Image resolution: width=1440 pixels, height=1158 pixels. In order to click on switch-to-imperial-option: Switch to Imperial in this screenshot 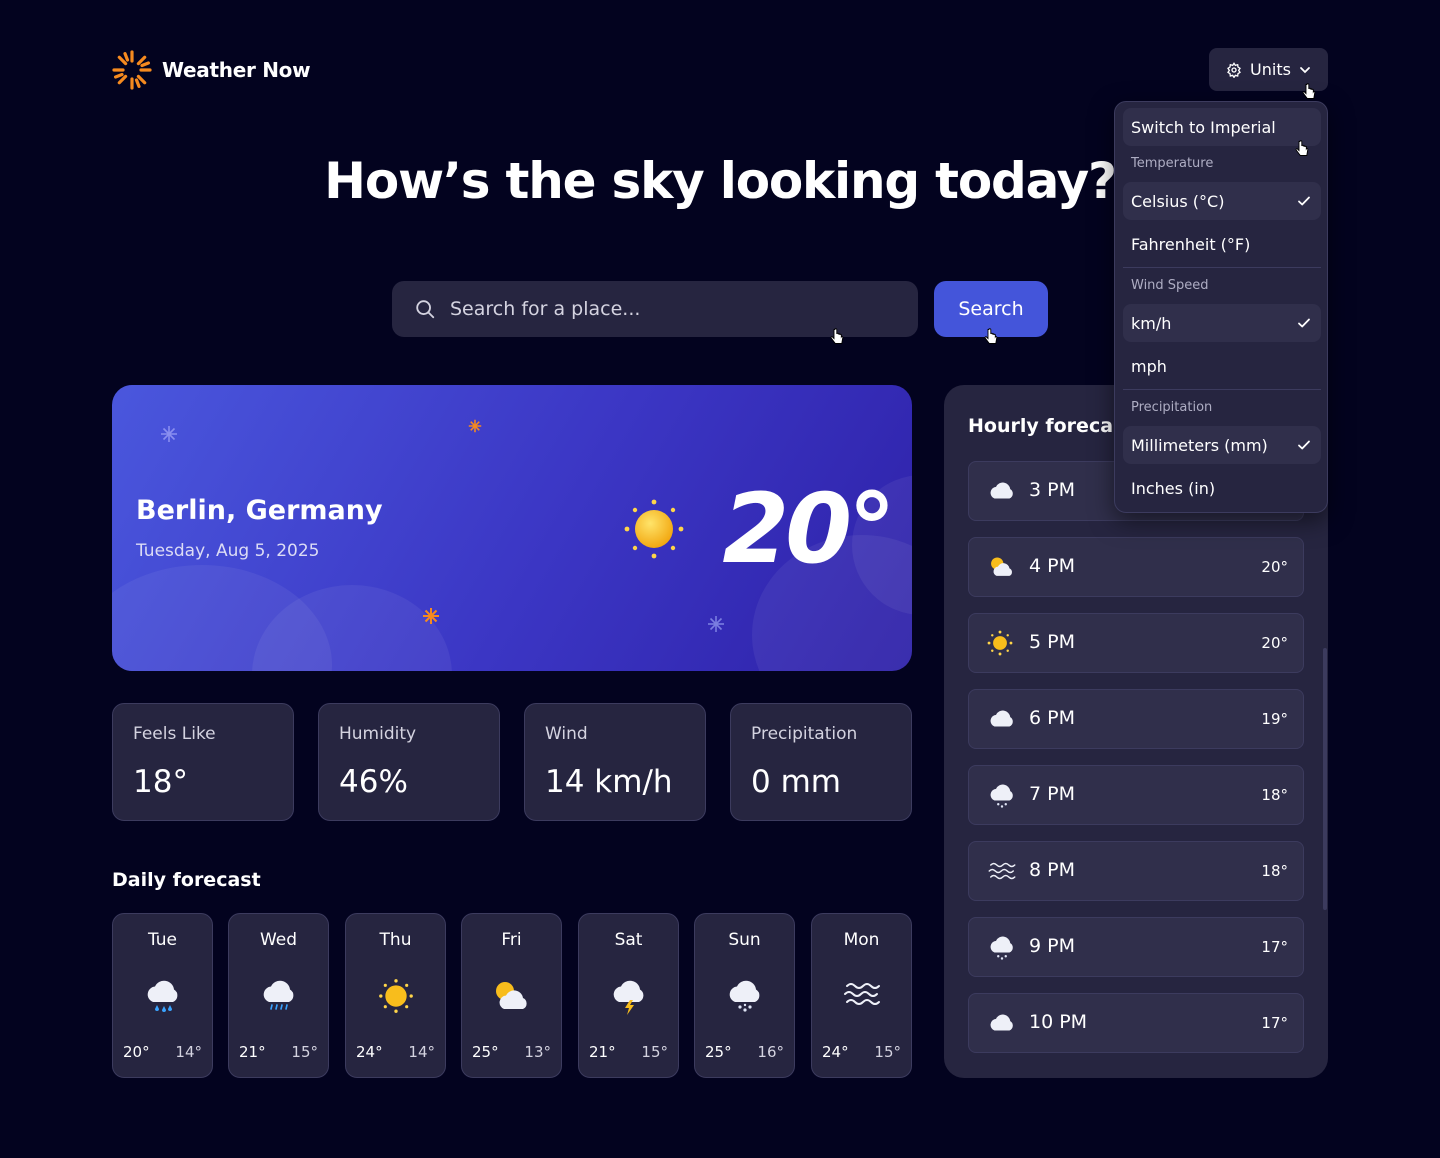, I will do `click(1222, 127)`.